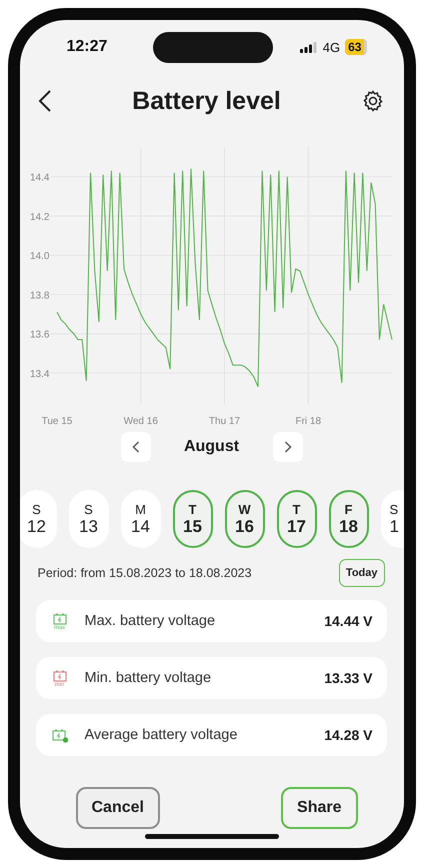 The height and width of the screenshot is (868, 423). I want to click on cancel-button: Cancel, so click(118, 808).